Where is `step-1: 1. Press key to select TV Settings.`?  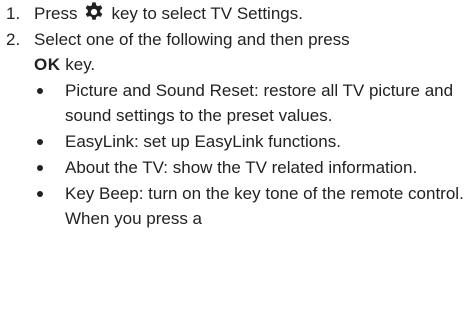
step-1: 1. Press key to select TV Settings. is located at coordinates (232, 13).